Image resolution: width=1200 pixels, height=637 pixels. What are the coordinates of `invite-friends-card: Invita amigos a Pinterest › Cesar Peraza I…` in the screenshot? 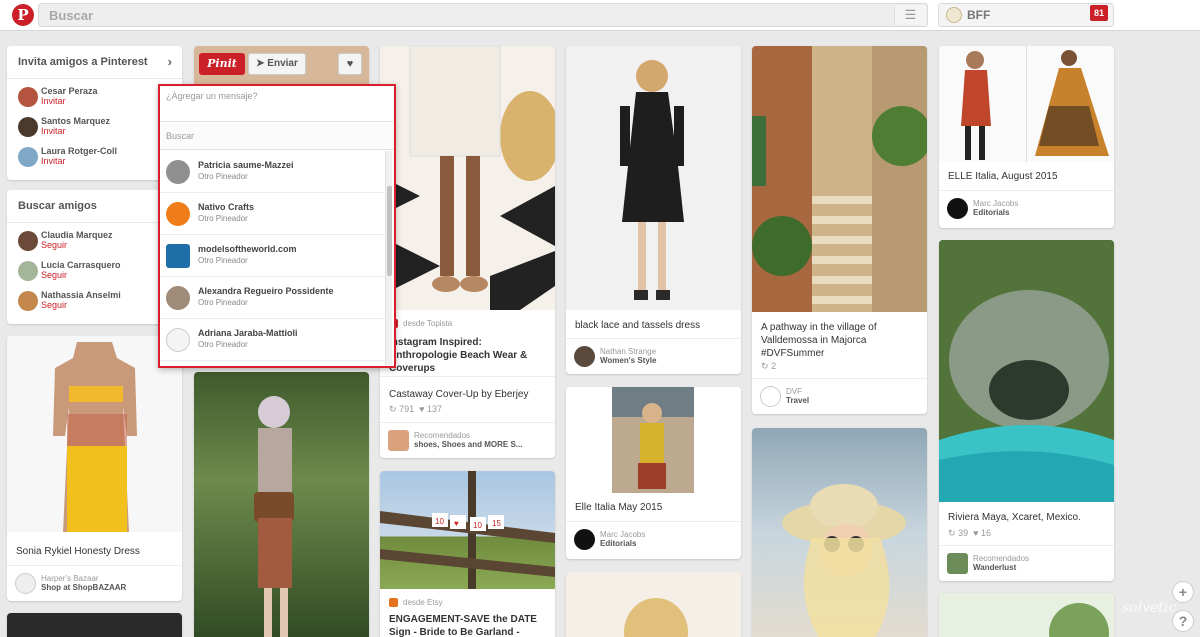 It's located at (94, 113).